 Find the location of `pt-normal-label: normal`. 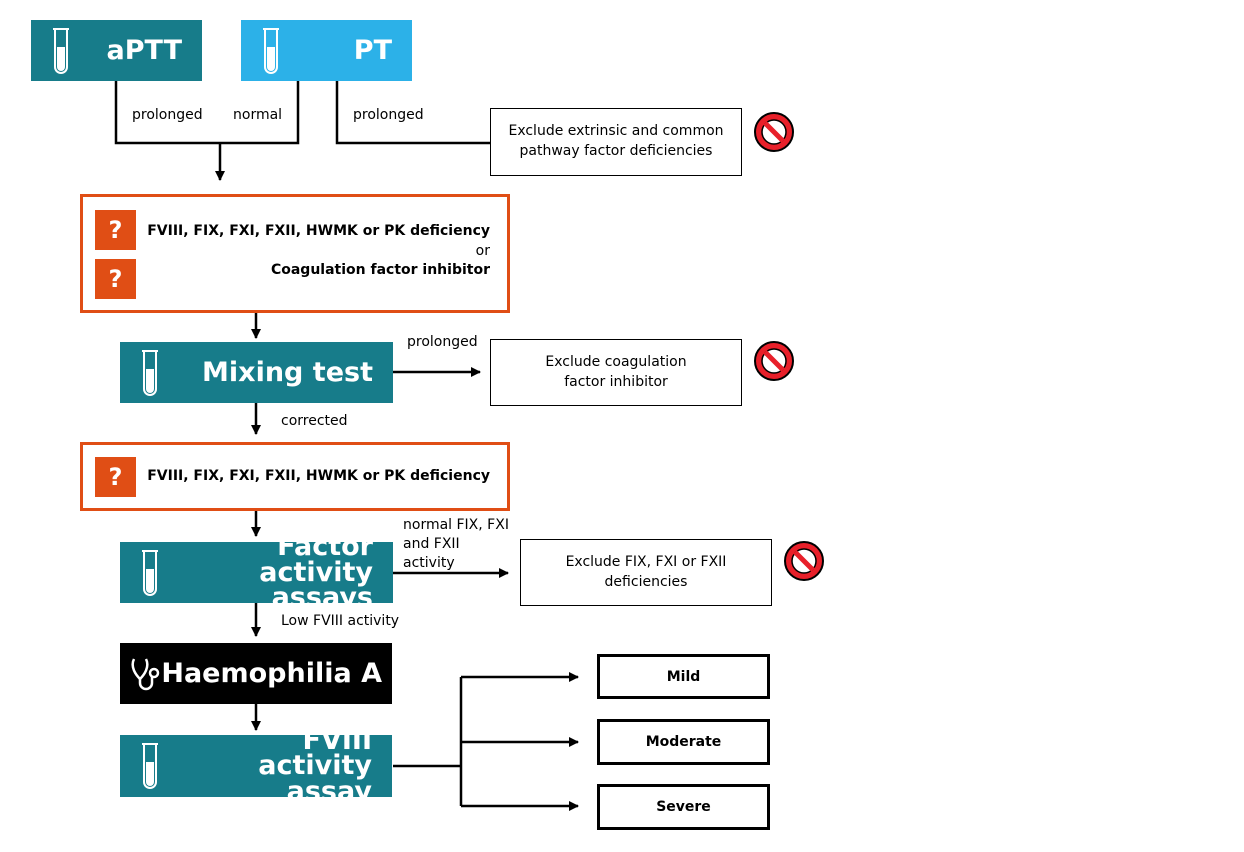

pt-normal-label: normal is located at coordinates (258, 115).